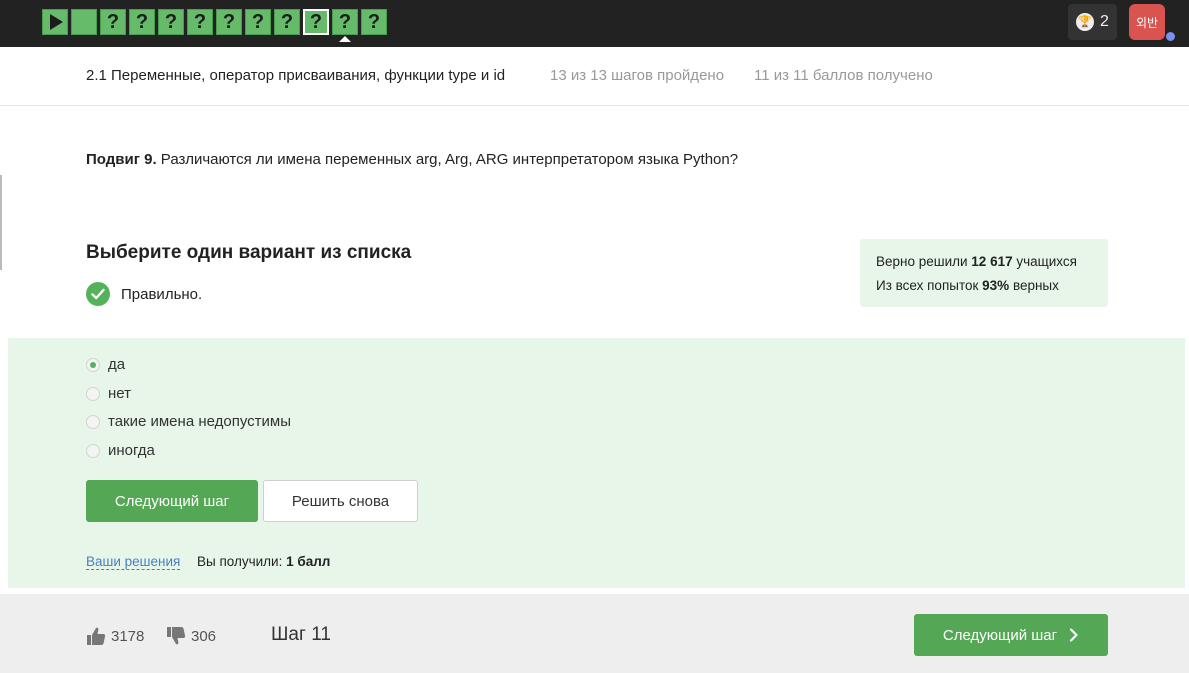 The height and width of the screenshot is (673, 1189). Describe the element at coordinates (96, 636) in the screenshot. I see `thumbs-up-icon` at that location.